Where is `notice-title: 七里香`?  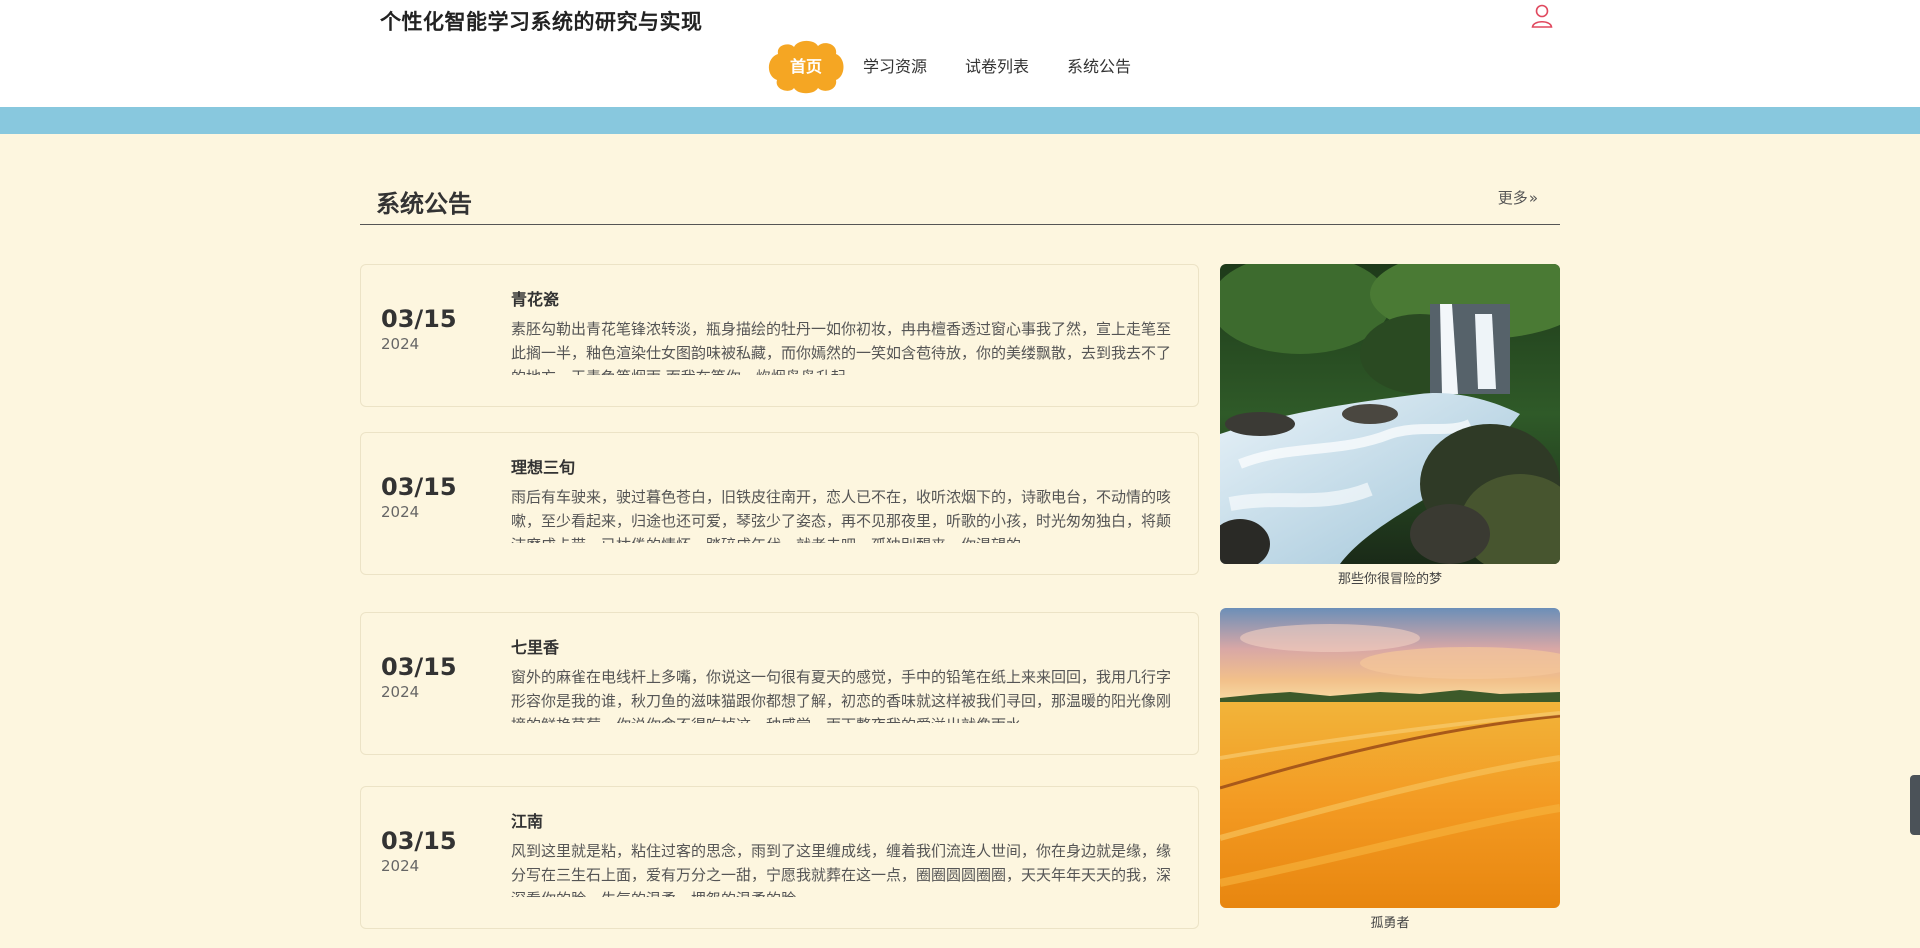
notice-title: 七里香 is located at coordinates (535, 647).